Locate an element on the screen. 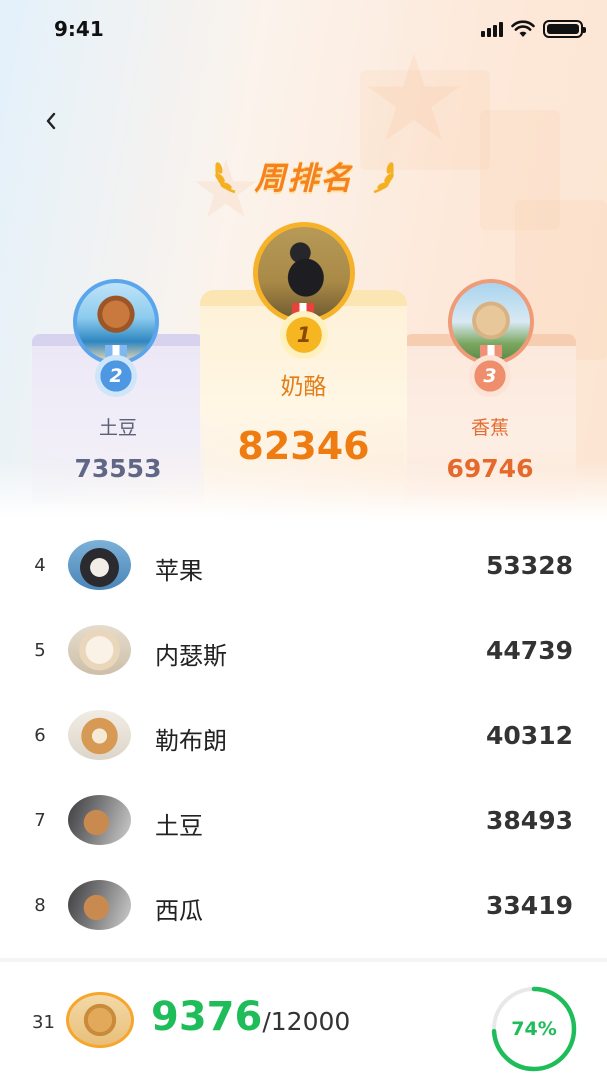  rank-number: 7 is located at coordinates (40, 820).